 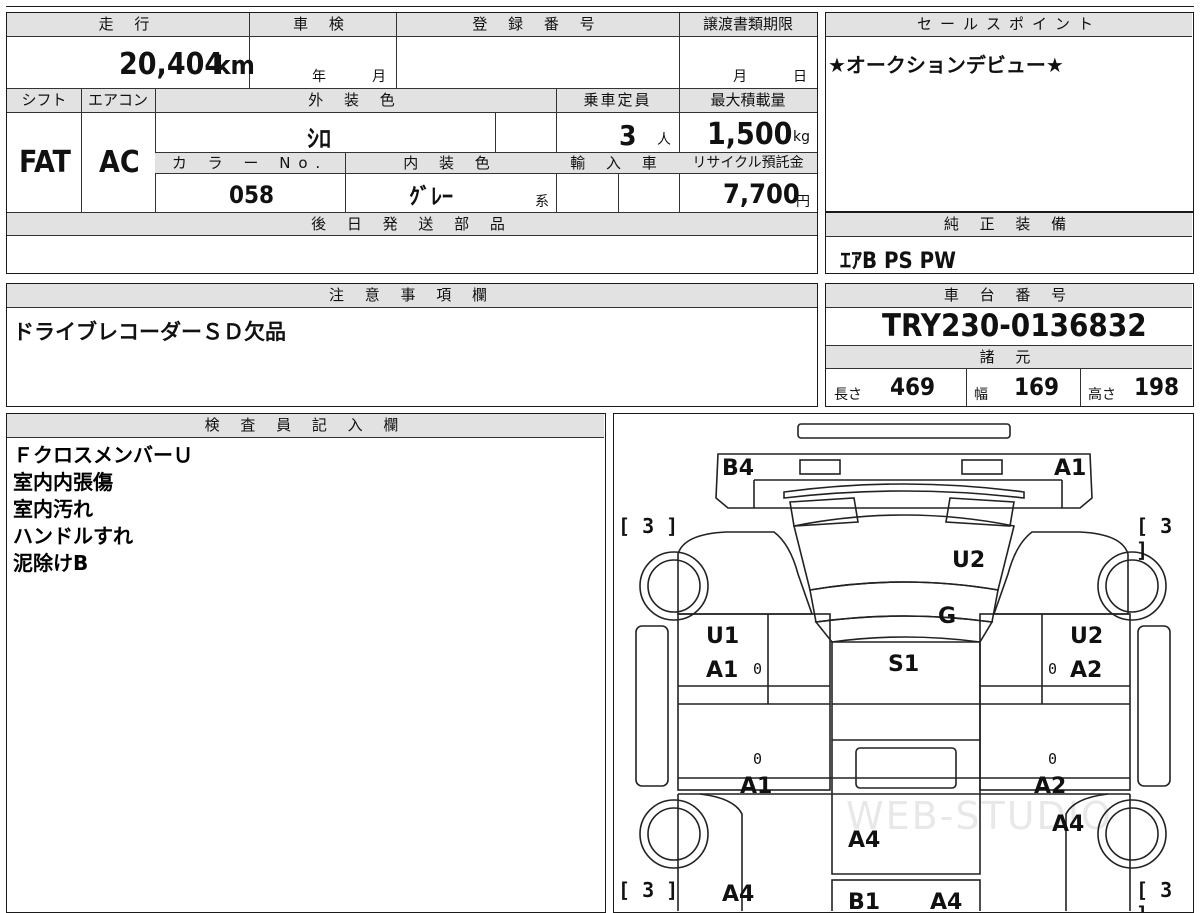 What do you see at coordinates (723, 636) in the screenshot?
I see `damage-label-u1-left: U1` at bounding box center [723, 636].